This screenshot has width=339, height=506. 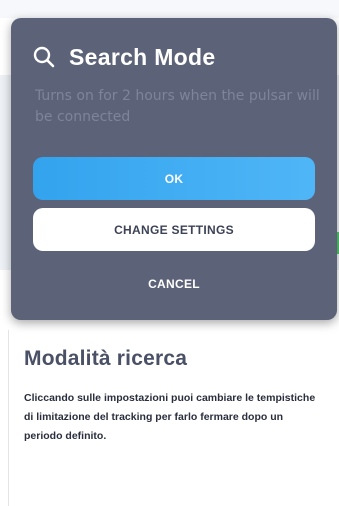 I want to click on cancel-button: CANCEL, so click(x=174, y=283).